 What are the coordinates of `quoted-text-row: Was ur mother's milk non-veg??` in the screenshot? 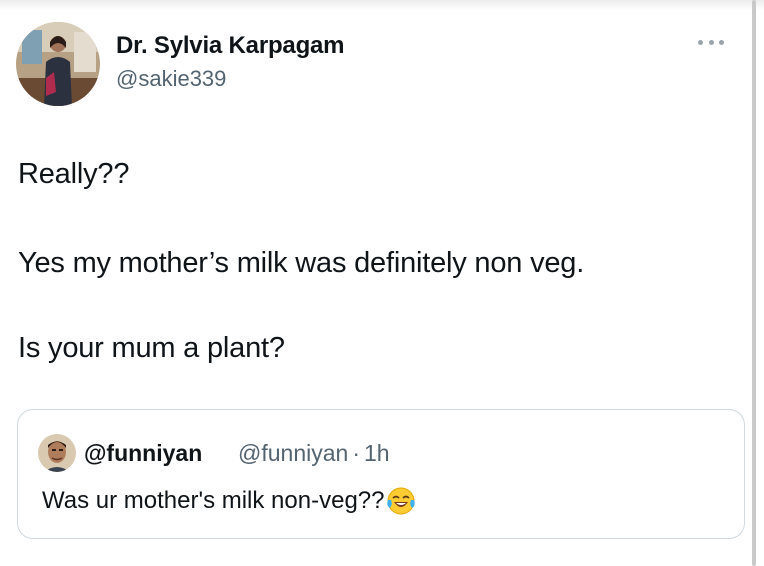 It's located at (229, 501).